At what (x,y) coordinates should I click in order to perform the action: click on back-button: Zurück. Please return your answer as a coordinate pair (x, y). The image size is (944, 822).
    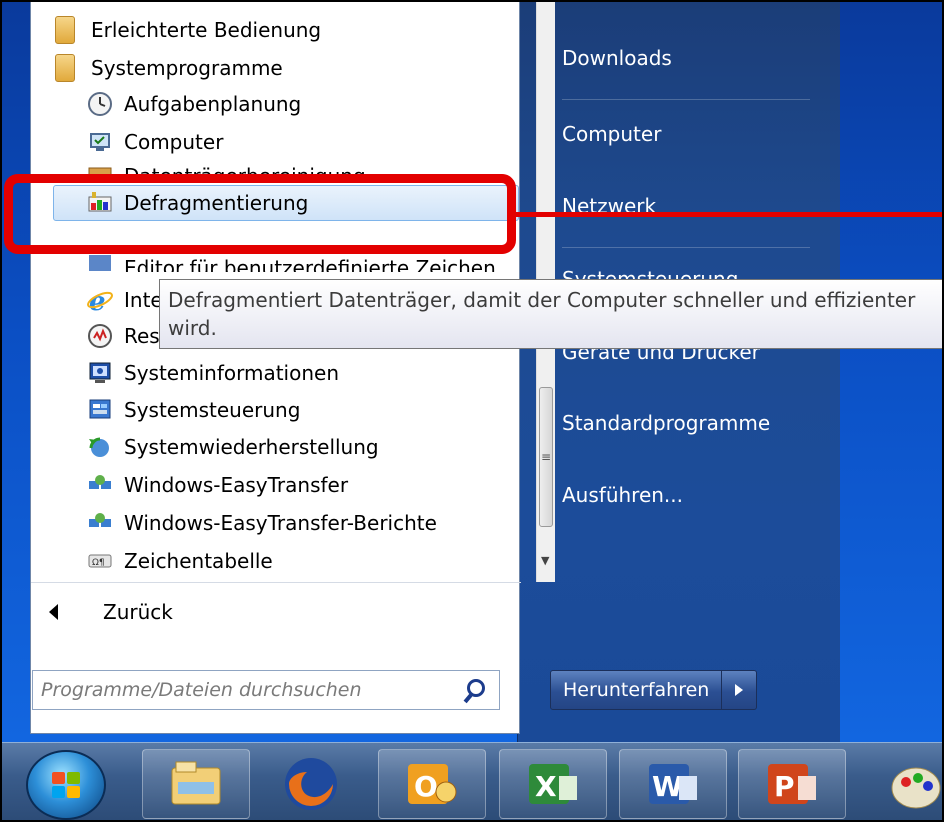
    Looking at the image, I should click on (111, 612).